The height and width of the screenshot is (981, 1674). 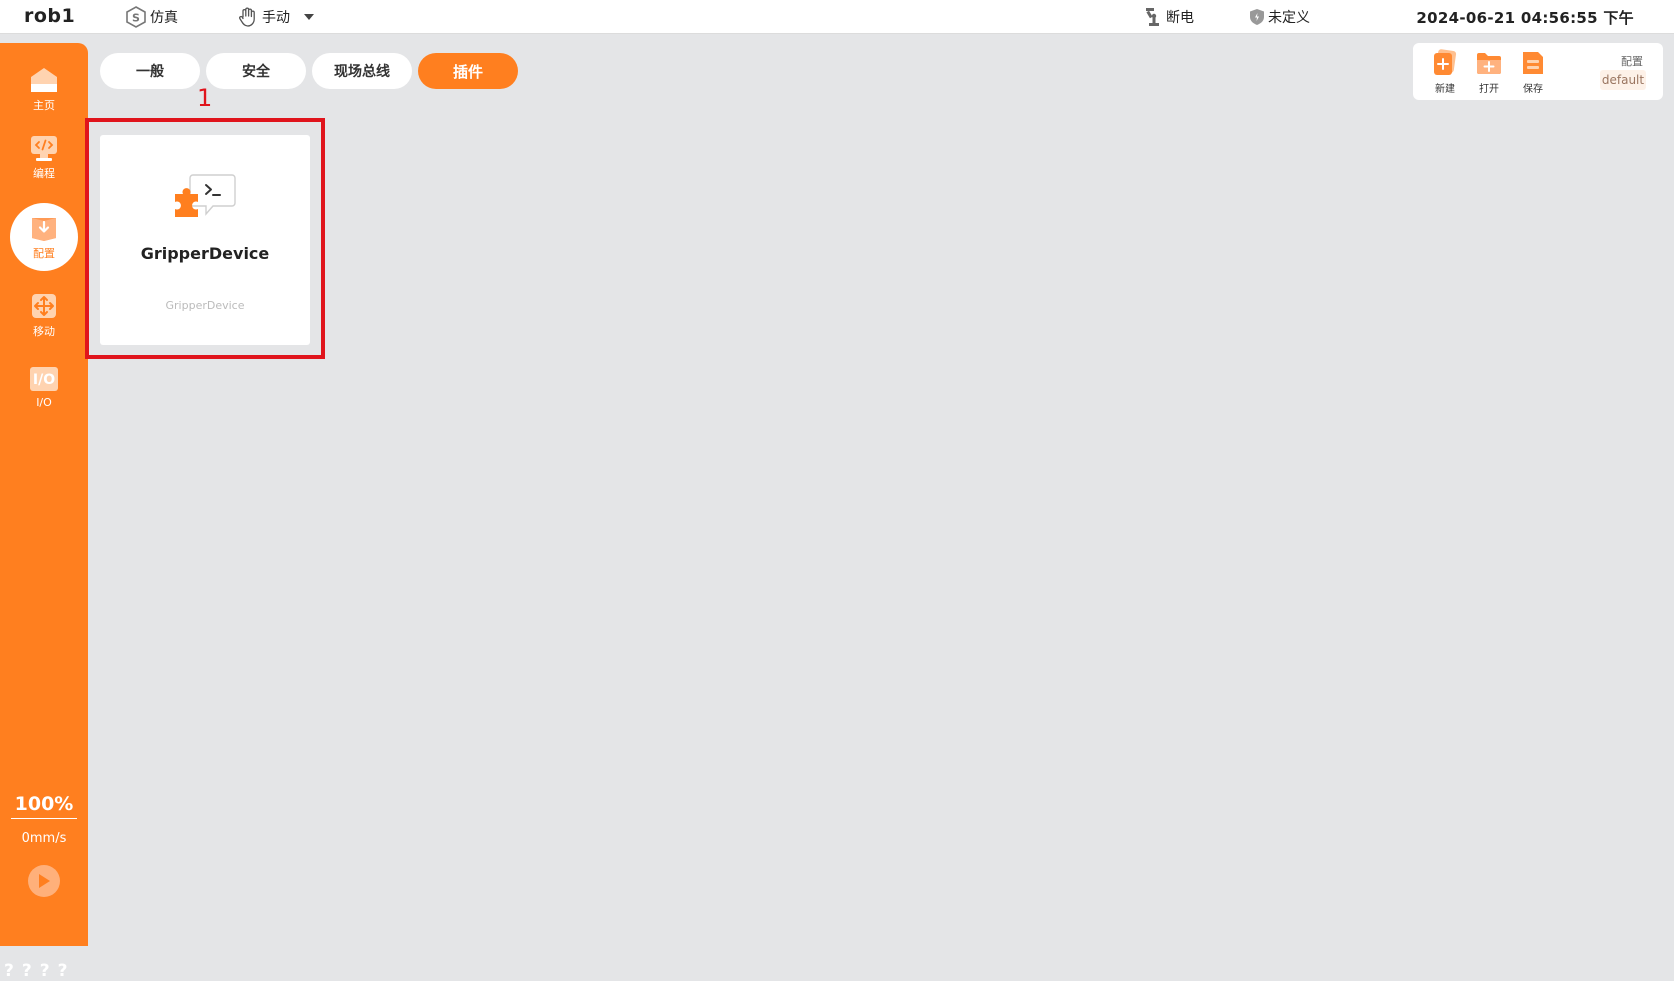 What do you see at coordinates (1632, 61) in the screenshot?
I see `config-title: 配置` at bounding box center [1632, 61].